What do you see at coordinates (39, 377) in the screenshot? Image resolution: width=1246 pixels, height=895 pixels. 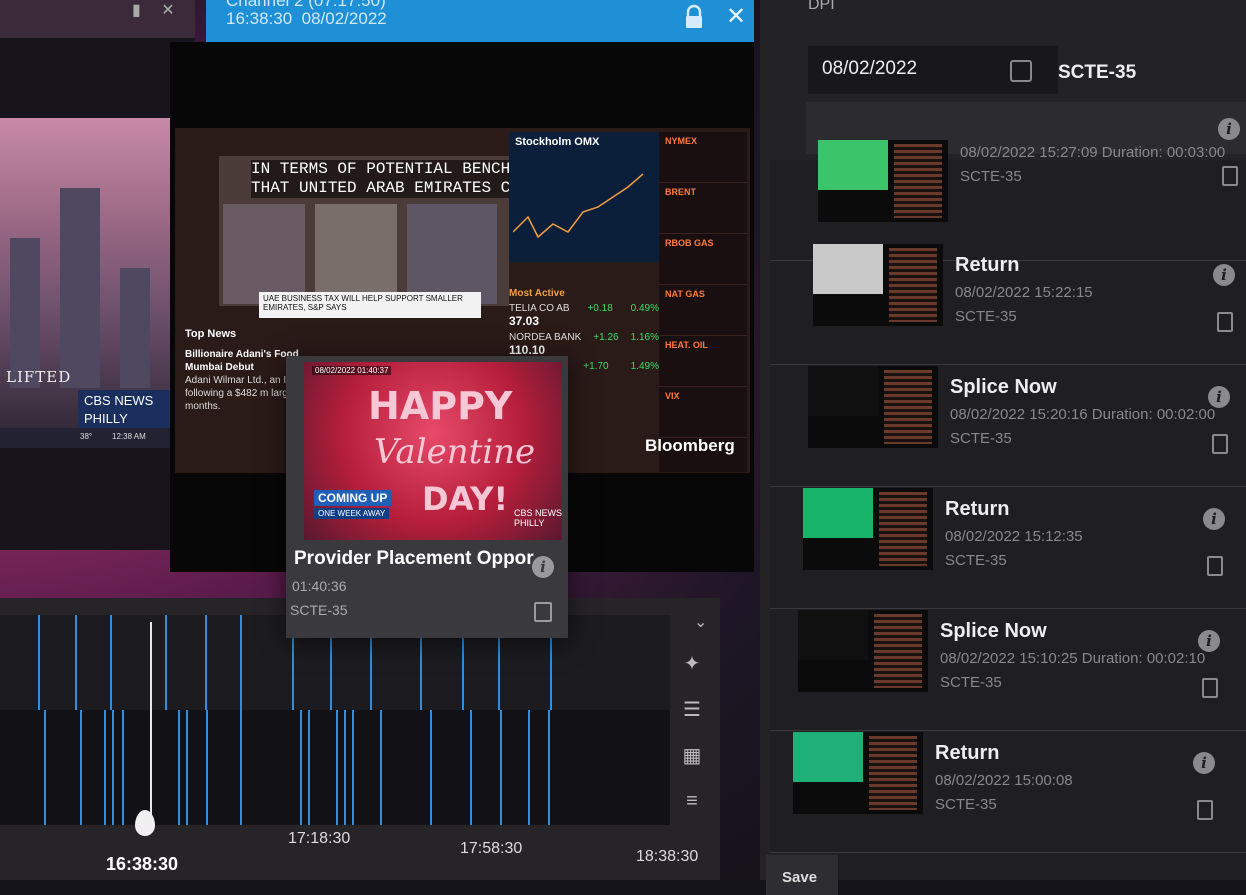 I see `lower-third-text: LIFTED` at bounding box center [39, 377].